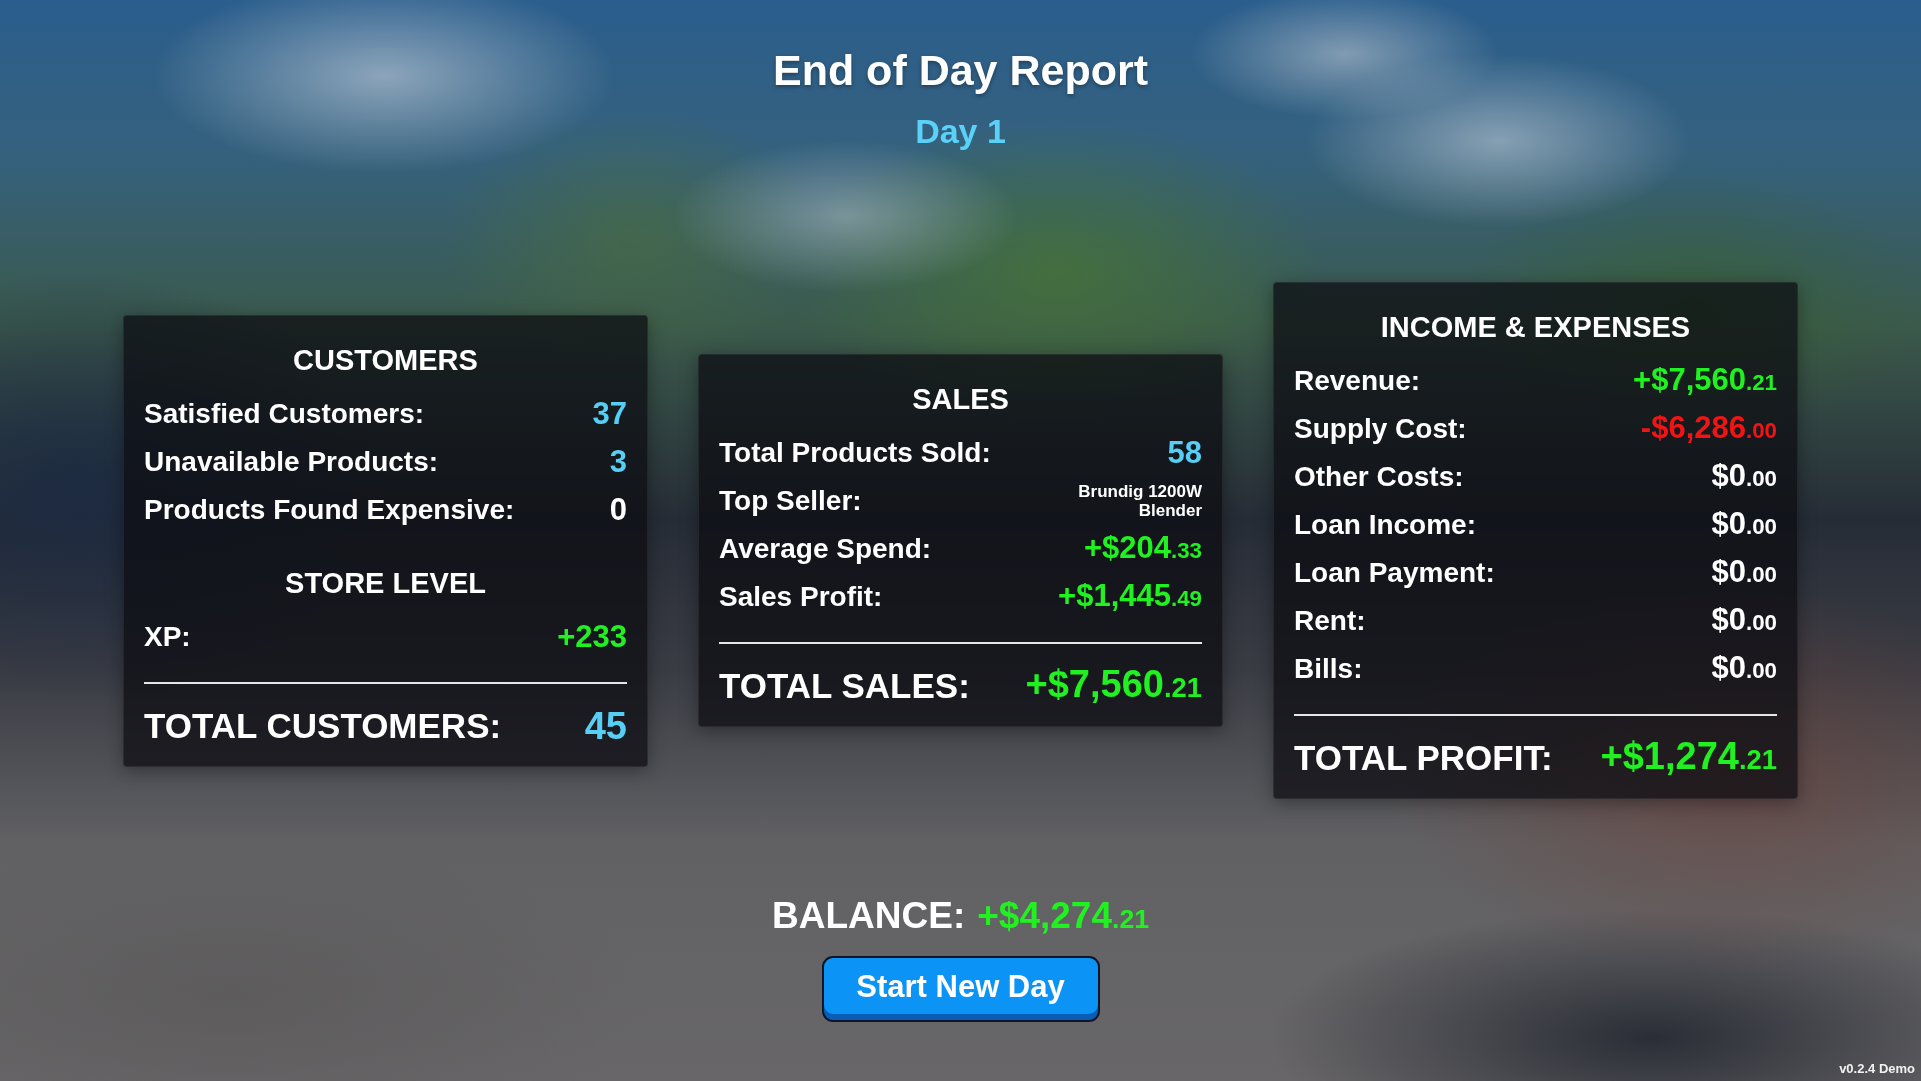 The width and height of the screenshot is (1921, 1081). I want to click on section-heading: INCOME & EXPENSES, so click(1535, 327).